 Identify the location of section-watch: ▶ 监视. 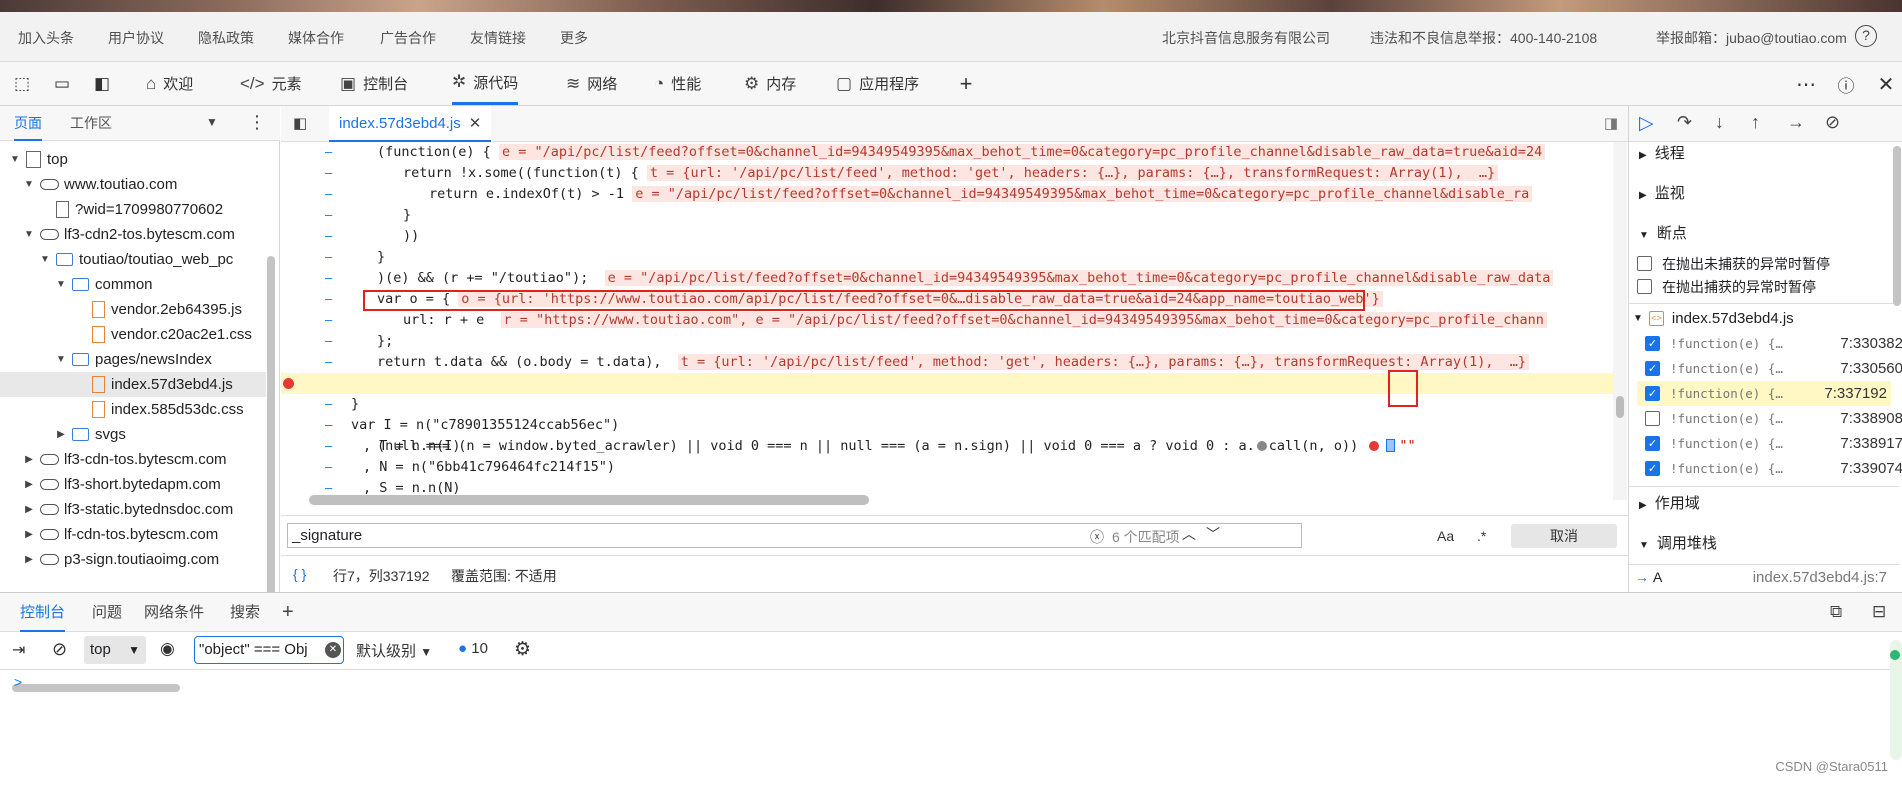
(1662, 192).